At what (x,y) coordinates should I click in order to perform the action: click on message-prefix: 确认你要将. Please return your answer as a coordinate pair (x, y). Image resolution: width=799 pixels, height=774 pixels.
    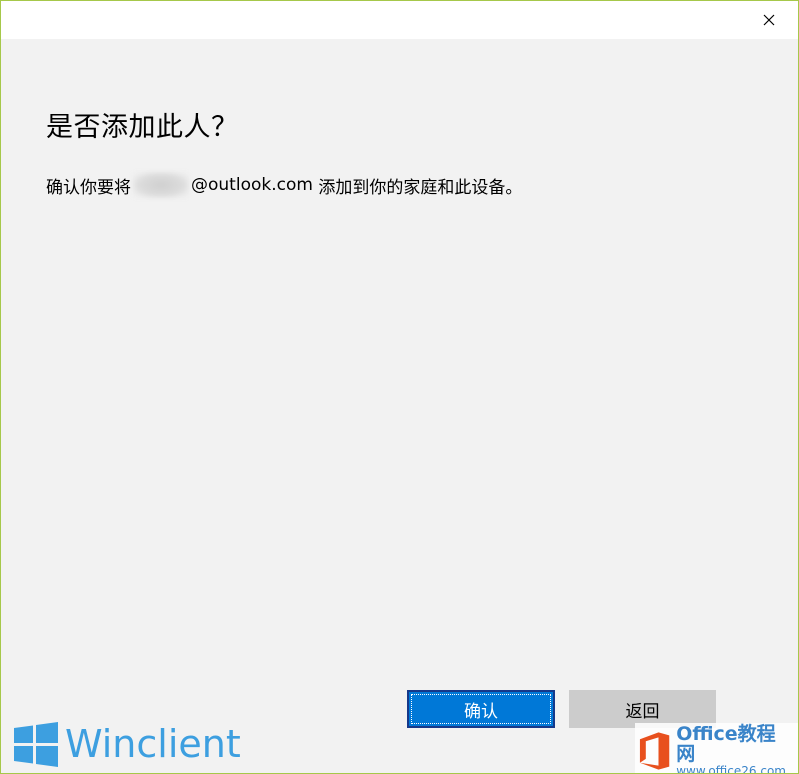
    Looking at the image, I should click on (88, 187).